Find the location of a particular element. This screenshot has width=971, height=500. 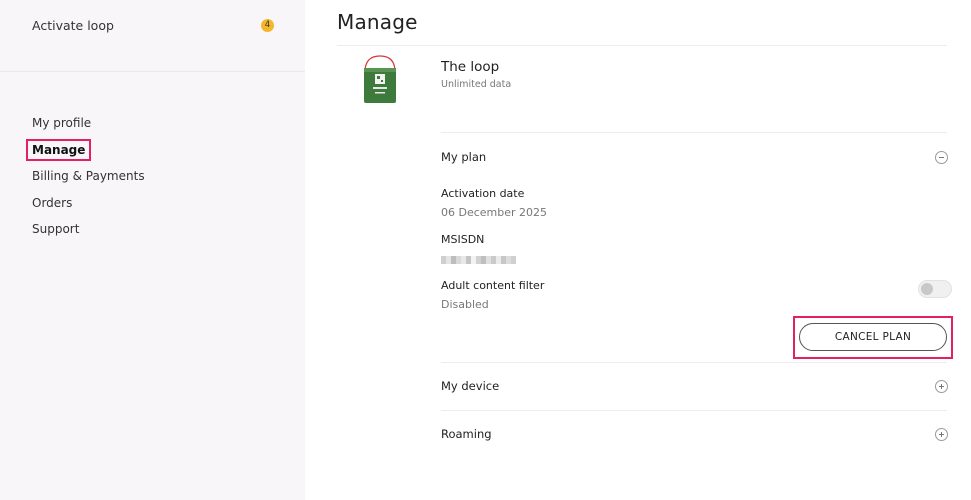

sidebar-item-my-profile: My profile is located at coordinates (88, 123).